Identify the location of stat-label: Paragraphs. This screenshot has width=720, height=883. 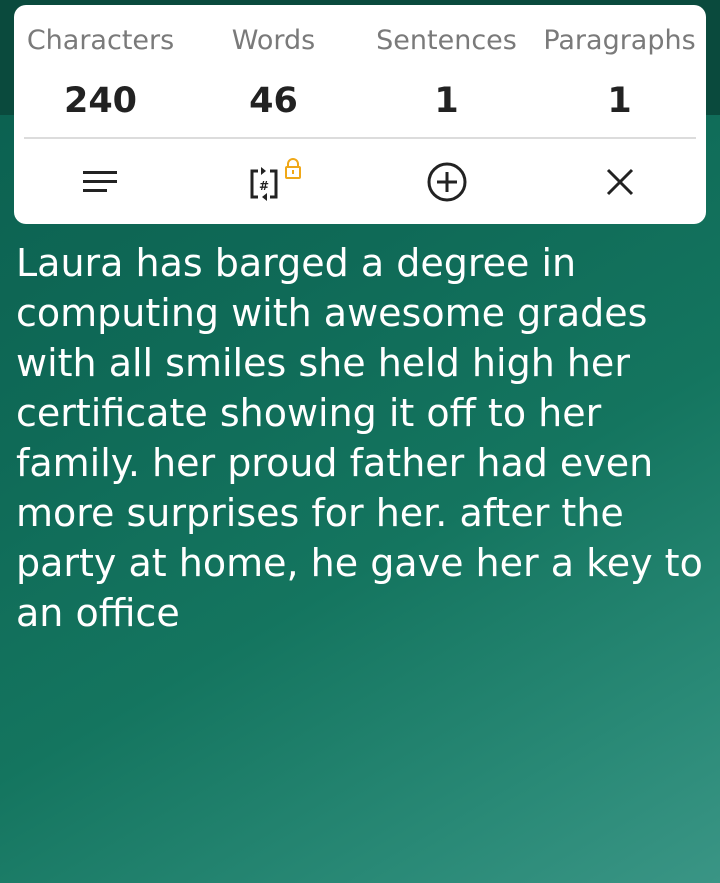
(619, 40).